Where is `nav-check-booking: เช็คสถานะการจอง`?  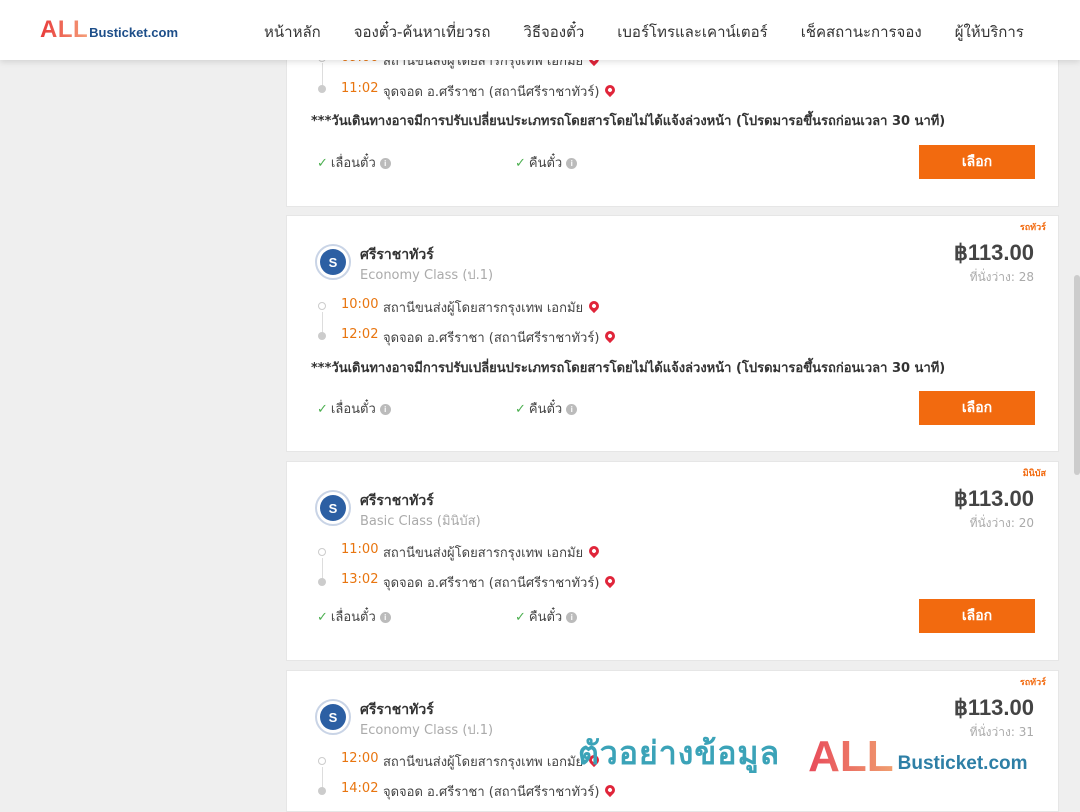
nav-check-booking: เช็คสถานะการจอง is located at coordinates (861, 32).